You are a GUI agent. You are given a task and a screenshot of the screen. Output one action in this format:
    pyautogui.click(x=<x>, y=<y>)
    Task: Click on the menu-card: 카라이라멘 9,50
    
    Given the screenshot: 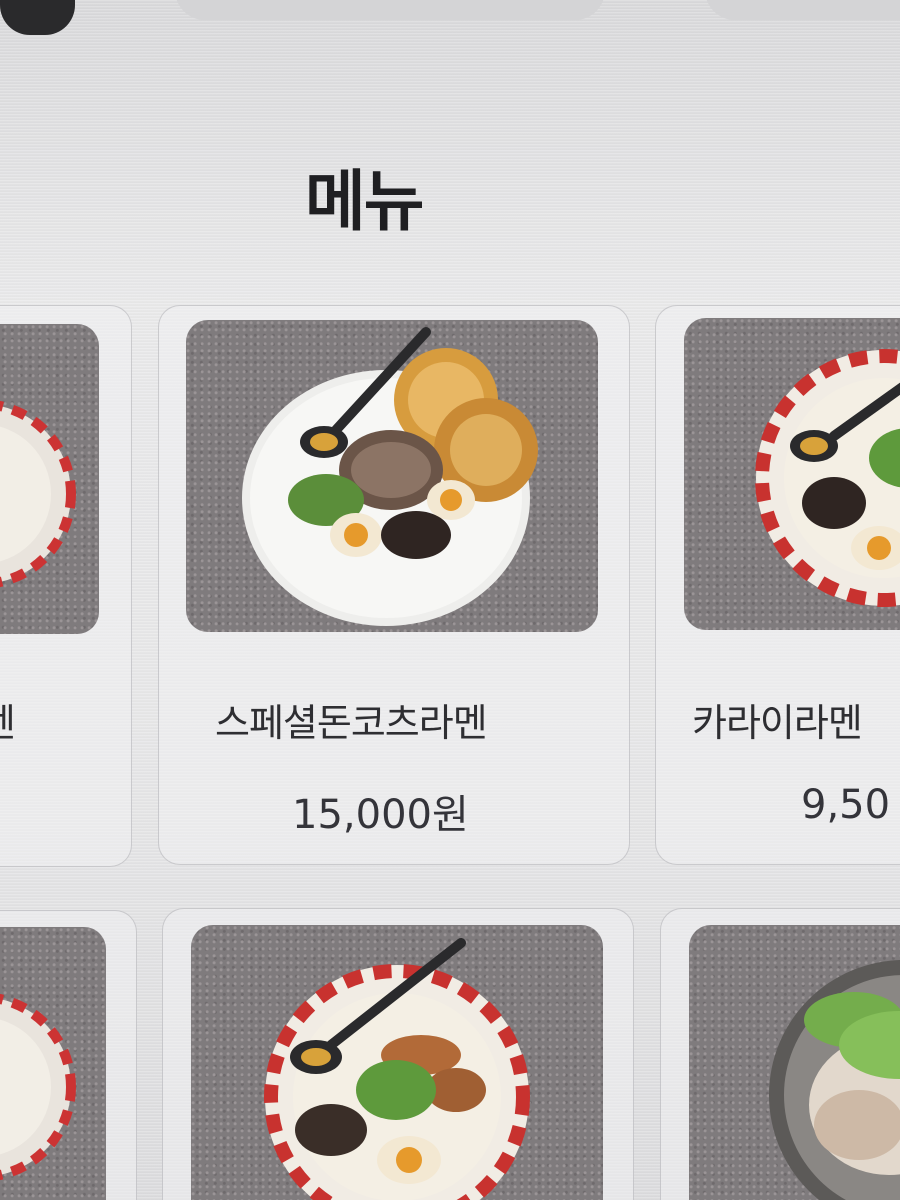 What is the action you would take?
    pyautogui.click(x=777, y=585)
    